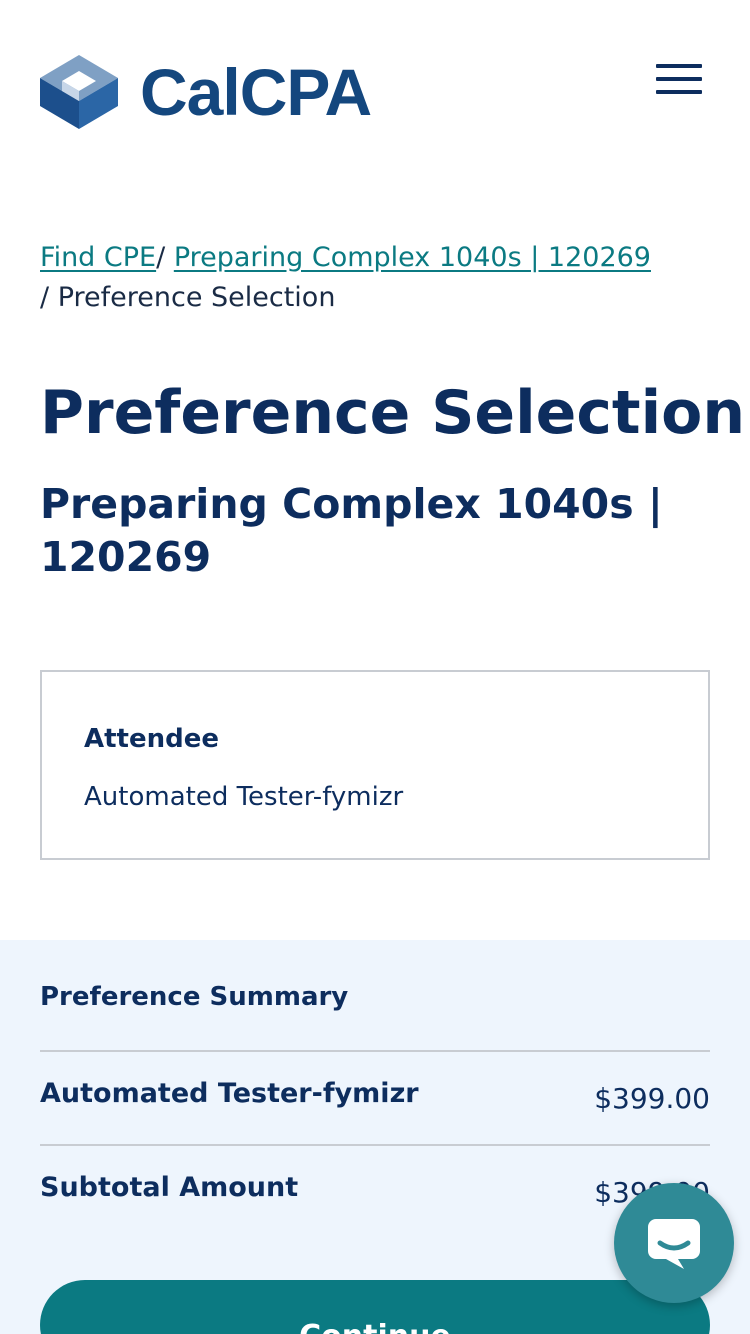  What do you see at coordinates (375, 90) in the screenshot?
I see `site-header: CalCPA` at bounding box center [375, 90].